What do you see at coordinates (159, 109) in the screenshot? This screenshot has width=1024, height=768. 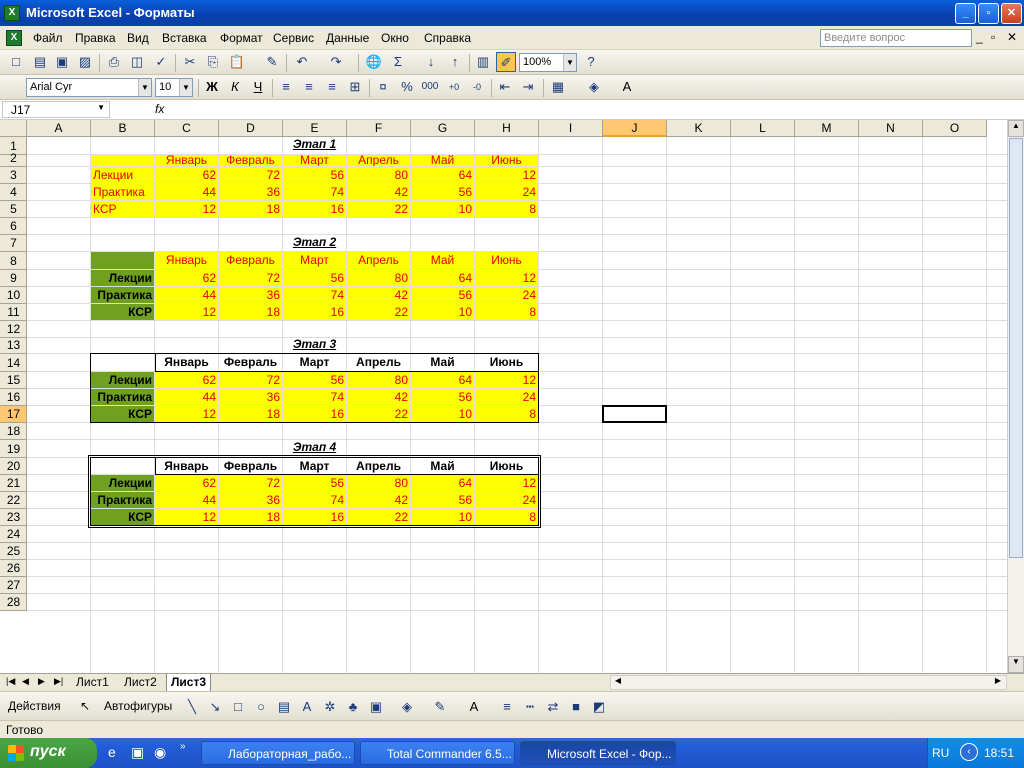 I see `fx-icon: fx` at bounding box center [159, 109].